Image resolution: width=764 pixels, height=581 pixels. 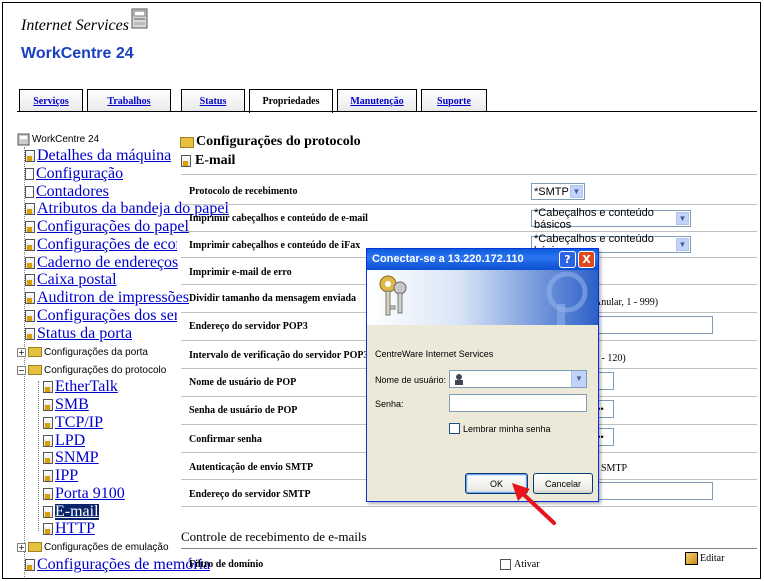 I want to click on password-label: Senha:, so click(x=389, y=404).